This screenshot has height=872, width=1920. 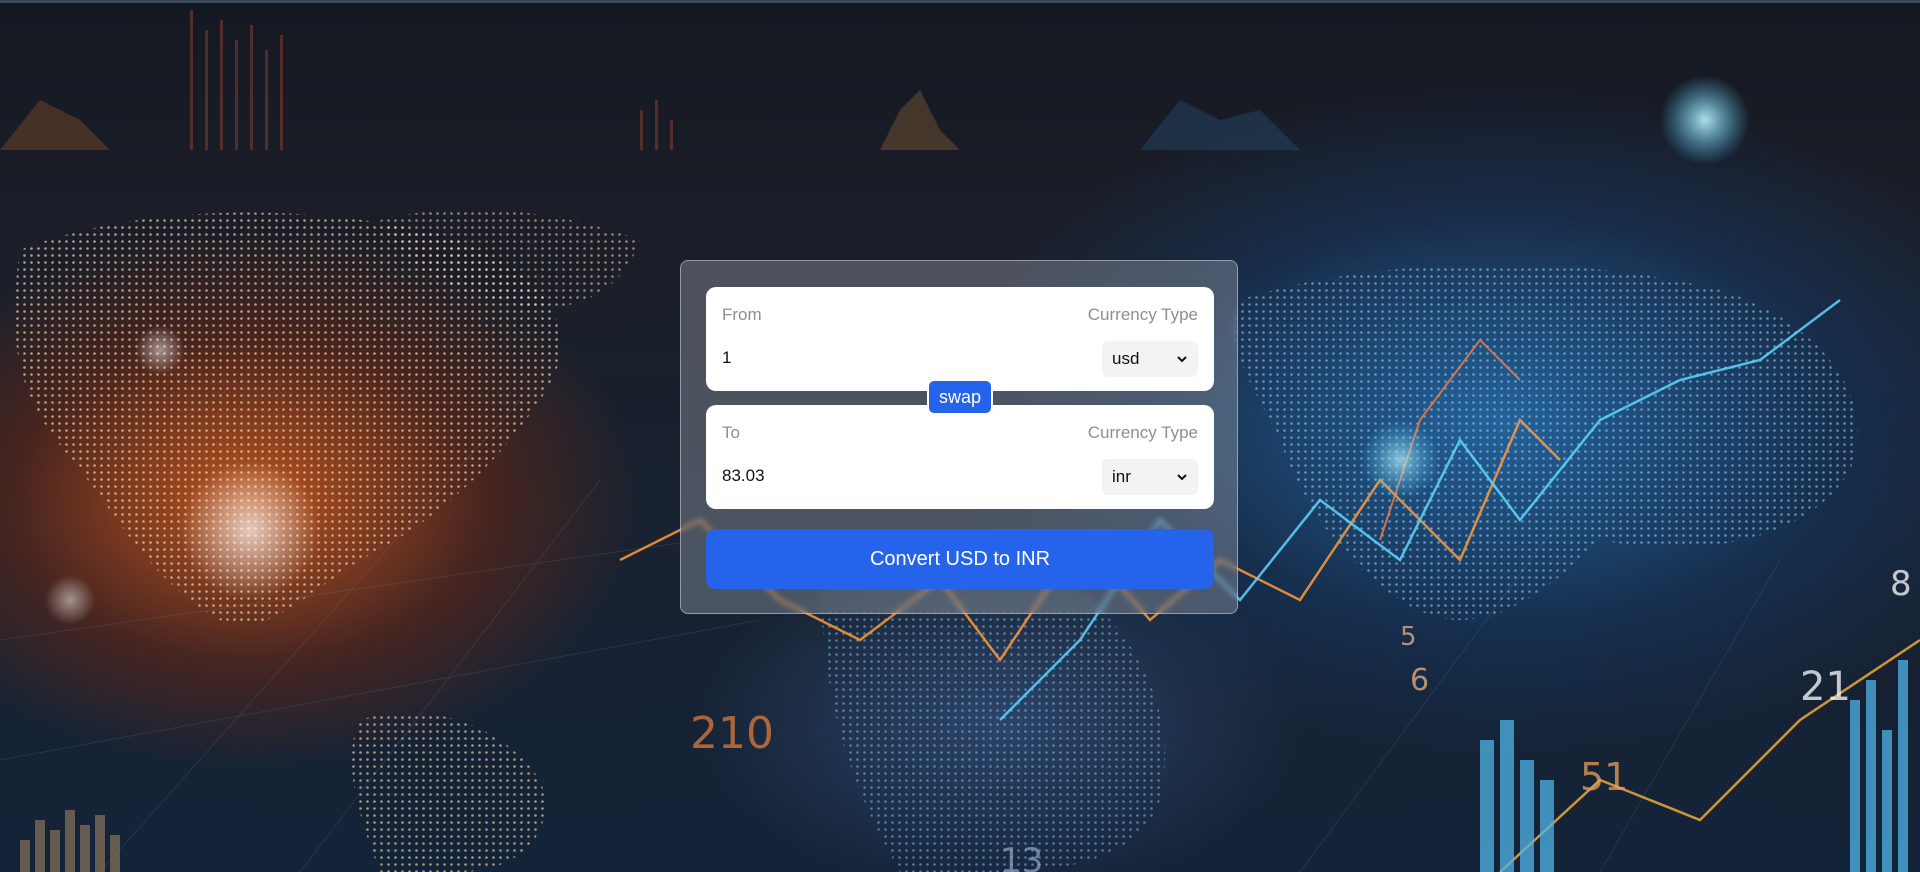 What do you see at coordinates (1604, 777) in the screenshot?
I see `background-number-1: 51` at bounding box center [1604, 777].